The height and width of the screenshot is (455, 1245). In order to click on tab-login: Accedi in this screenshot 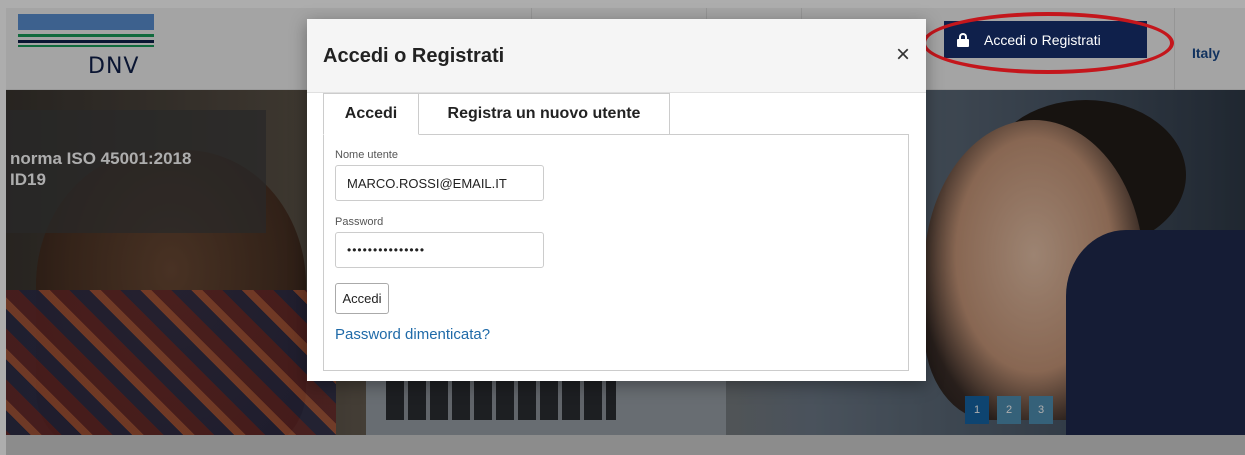, I will do `click(371, 114)`.